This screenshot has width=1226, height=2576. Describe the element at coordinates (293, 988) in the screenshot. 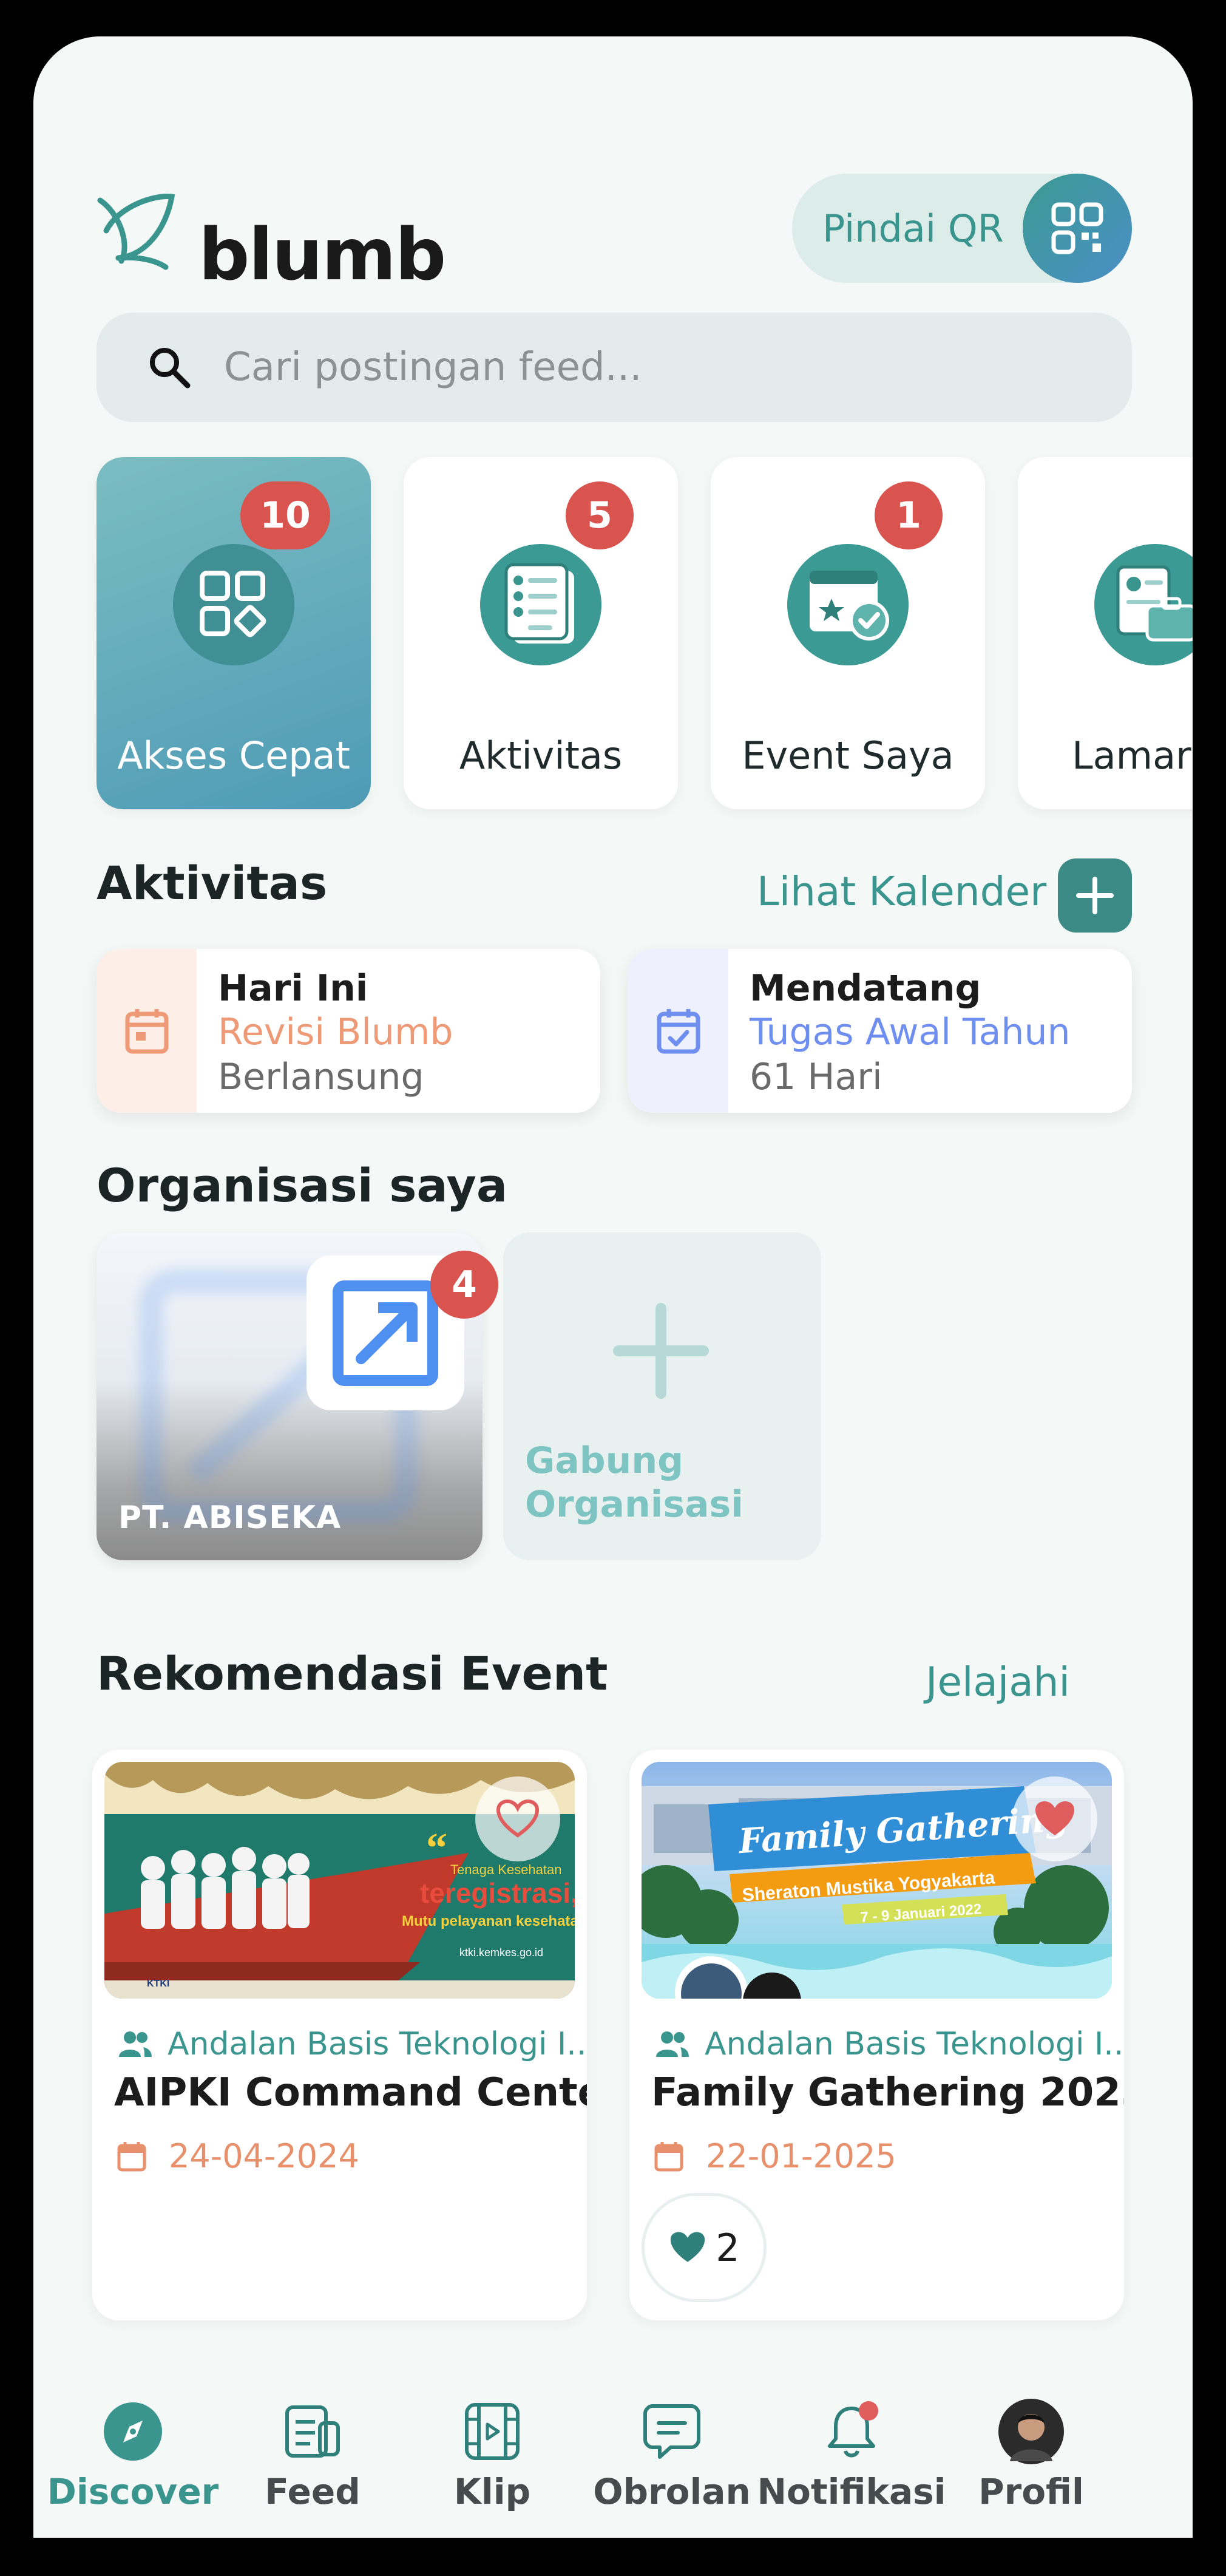

I see `activity-heading: Hari Ini` at that location.